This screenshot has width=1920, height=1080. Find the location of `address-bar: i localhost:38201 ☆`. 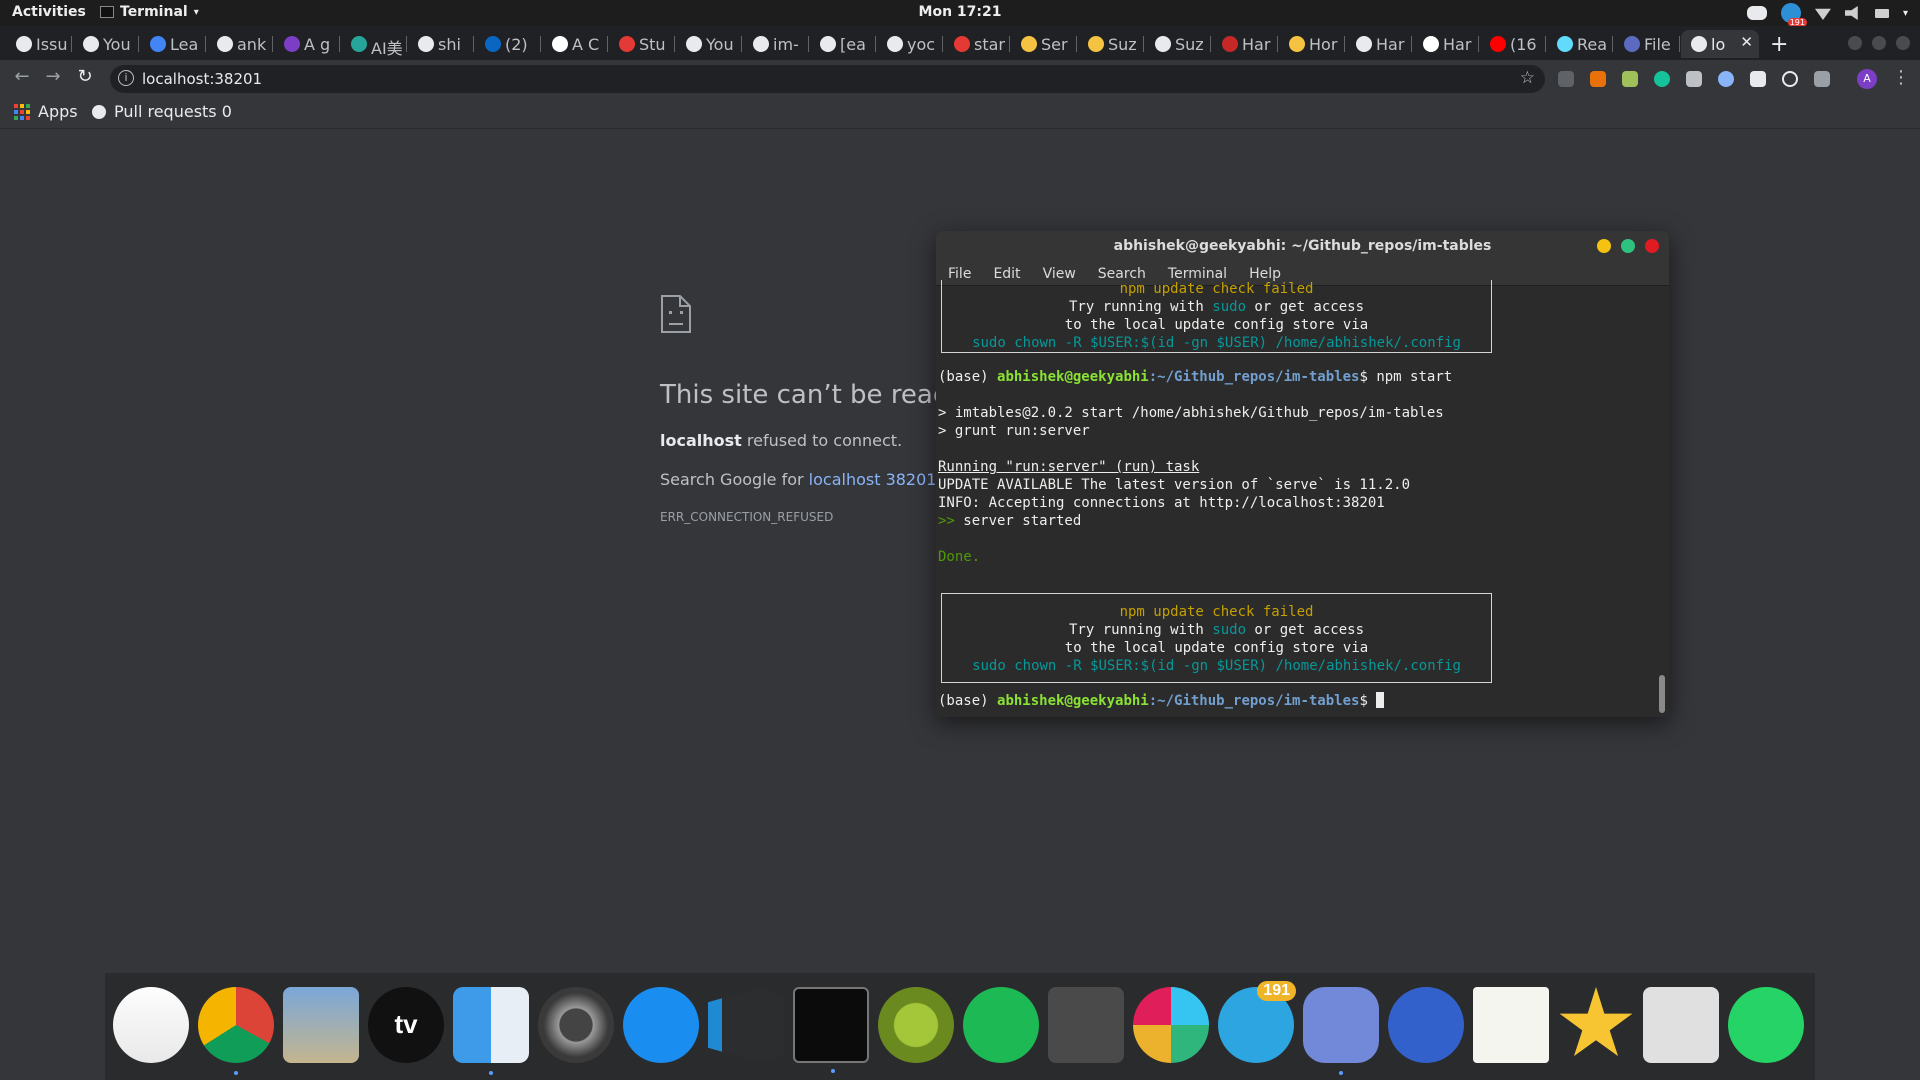

address-bar: i localhost:38201 ☆ is located at coordinates (827, 79).